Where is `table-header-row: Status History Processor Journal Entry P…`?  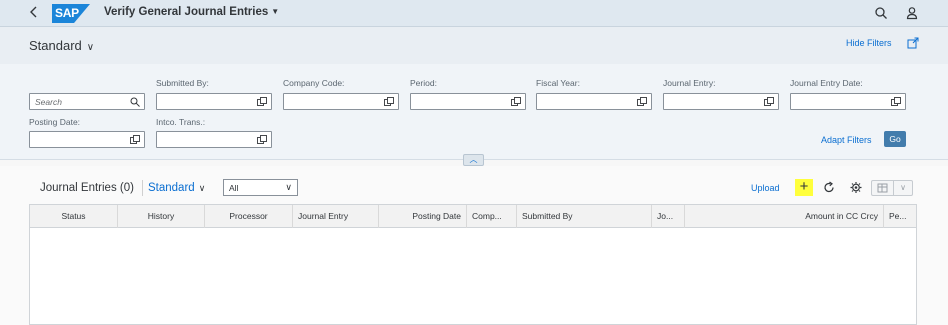
table-header-row: Status History Processor Journal Entry P… is located at coordinates (473, 216).